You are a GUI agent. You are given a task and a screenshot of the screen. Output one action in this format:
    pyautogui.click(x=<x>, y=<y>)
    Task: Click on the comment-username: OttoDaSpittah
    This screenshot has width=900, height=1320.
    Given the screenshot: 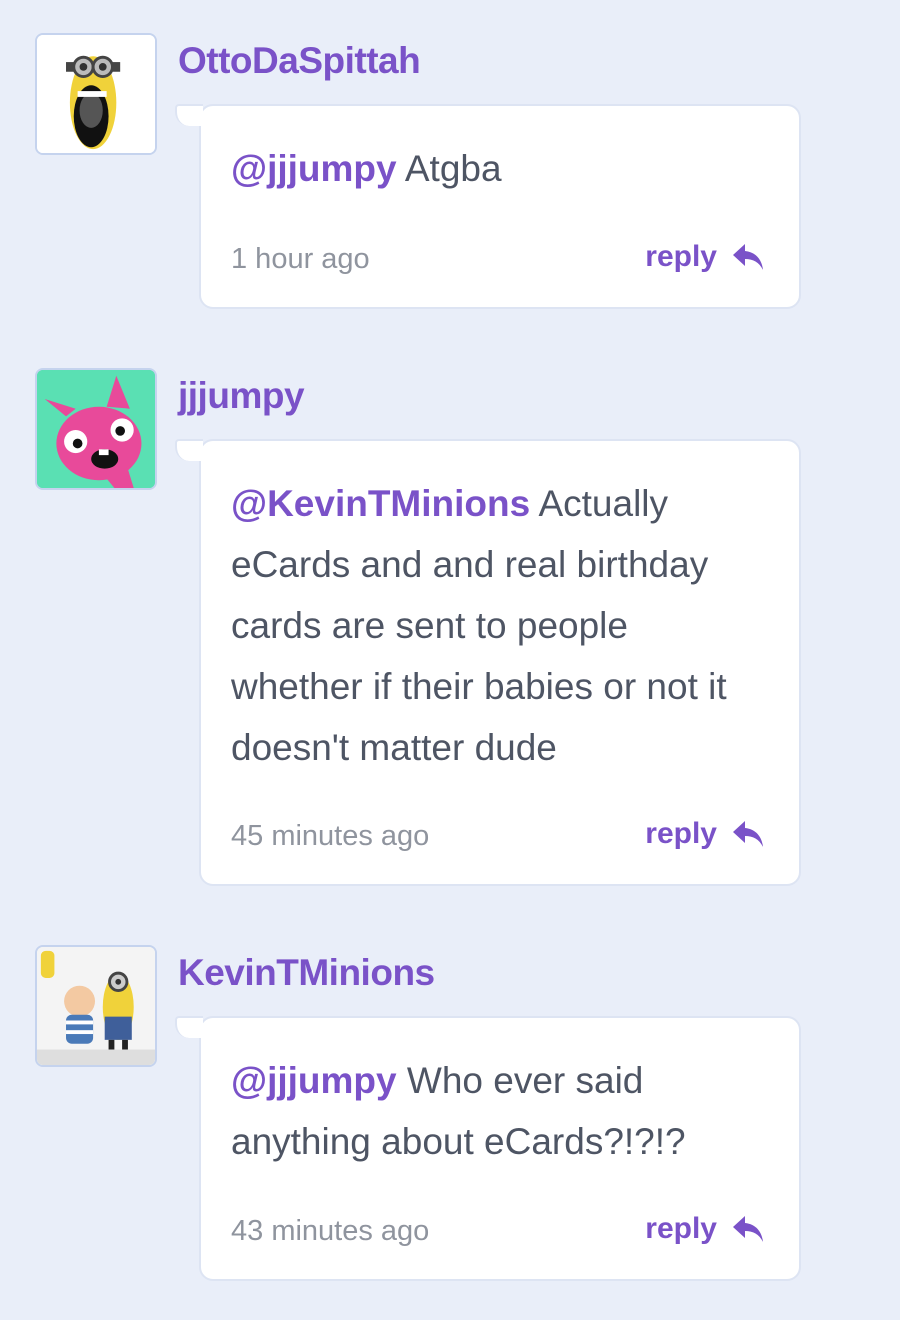 What is the action you would take?
    pyautogui.click(x=299, y=61)
    